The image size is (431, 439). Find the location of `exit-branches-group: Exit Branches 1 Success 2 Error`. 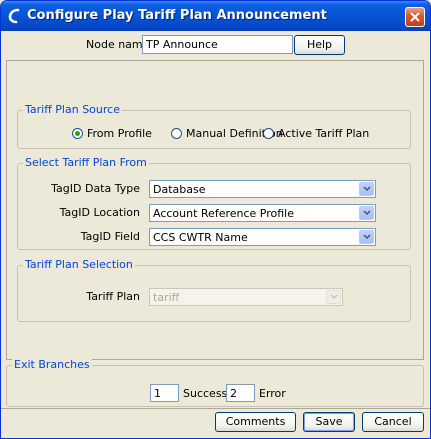

exit-branches-group: Exit Branches 1 Success 2 Error is located at coordinates (215, 382).